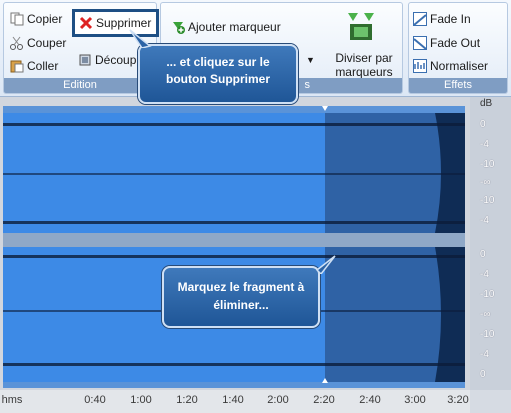 The height and width of the screenshot is (413, 511). I want to click on crop-button: Découp, so click(107, 60).